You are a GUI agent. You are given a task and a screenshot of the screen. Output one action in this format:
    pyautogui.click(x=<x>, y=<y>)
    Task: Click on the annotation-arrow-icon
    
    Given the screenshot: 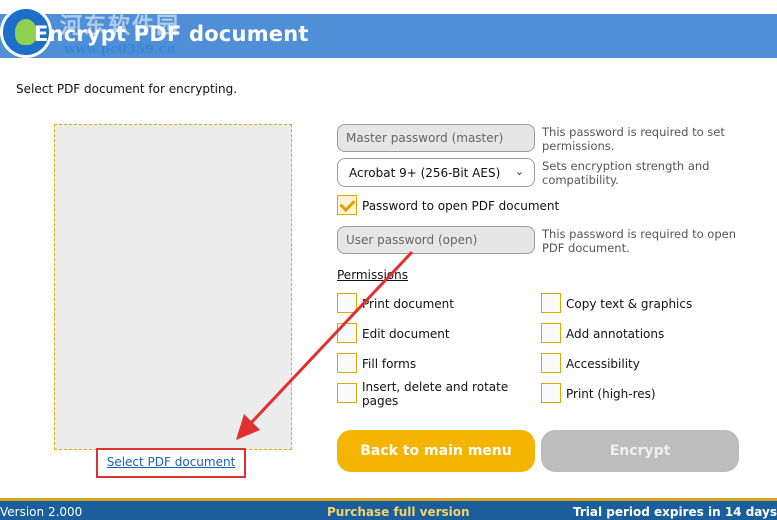 What is the action you would take?
    pyautogui.click(x=325, y=345)
    